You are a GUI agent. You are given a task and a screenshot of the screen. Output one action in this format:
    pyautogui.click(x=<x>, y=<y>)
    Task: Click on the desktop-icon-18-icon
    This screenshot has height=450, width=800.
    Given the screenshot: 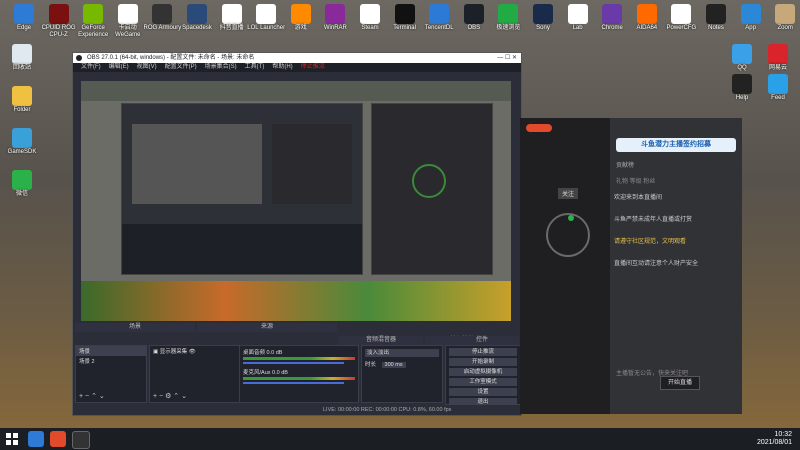 What is the action you would take?
    pyautogui.click(x=646, y=14)
    